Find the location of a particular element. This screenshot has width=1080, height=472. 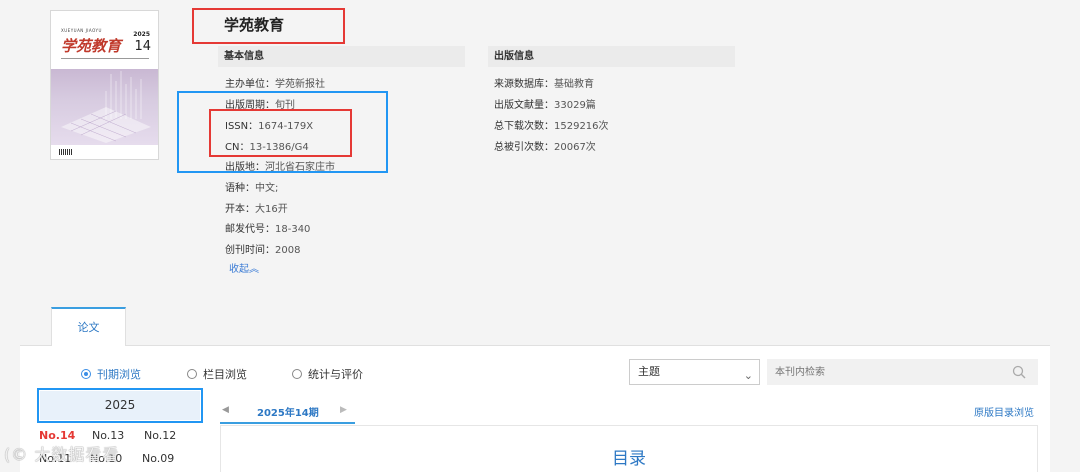

basic-info-heading: 基本信息 is located at coordinates (341, 56).